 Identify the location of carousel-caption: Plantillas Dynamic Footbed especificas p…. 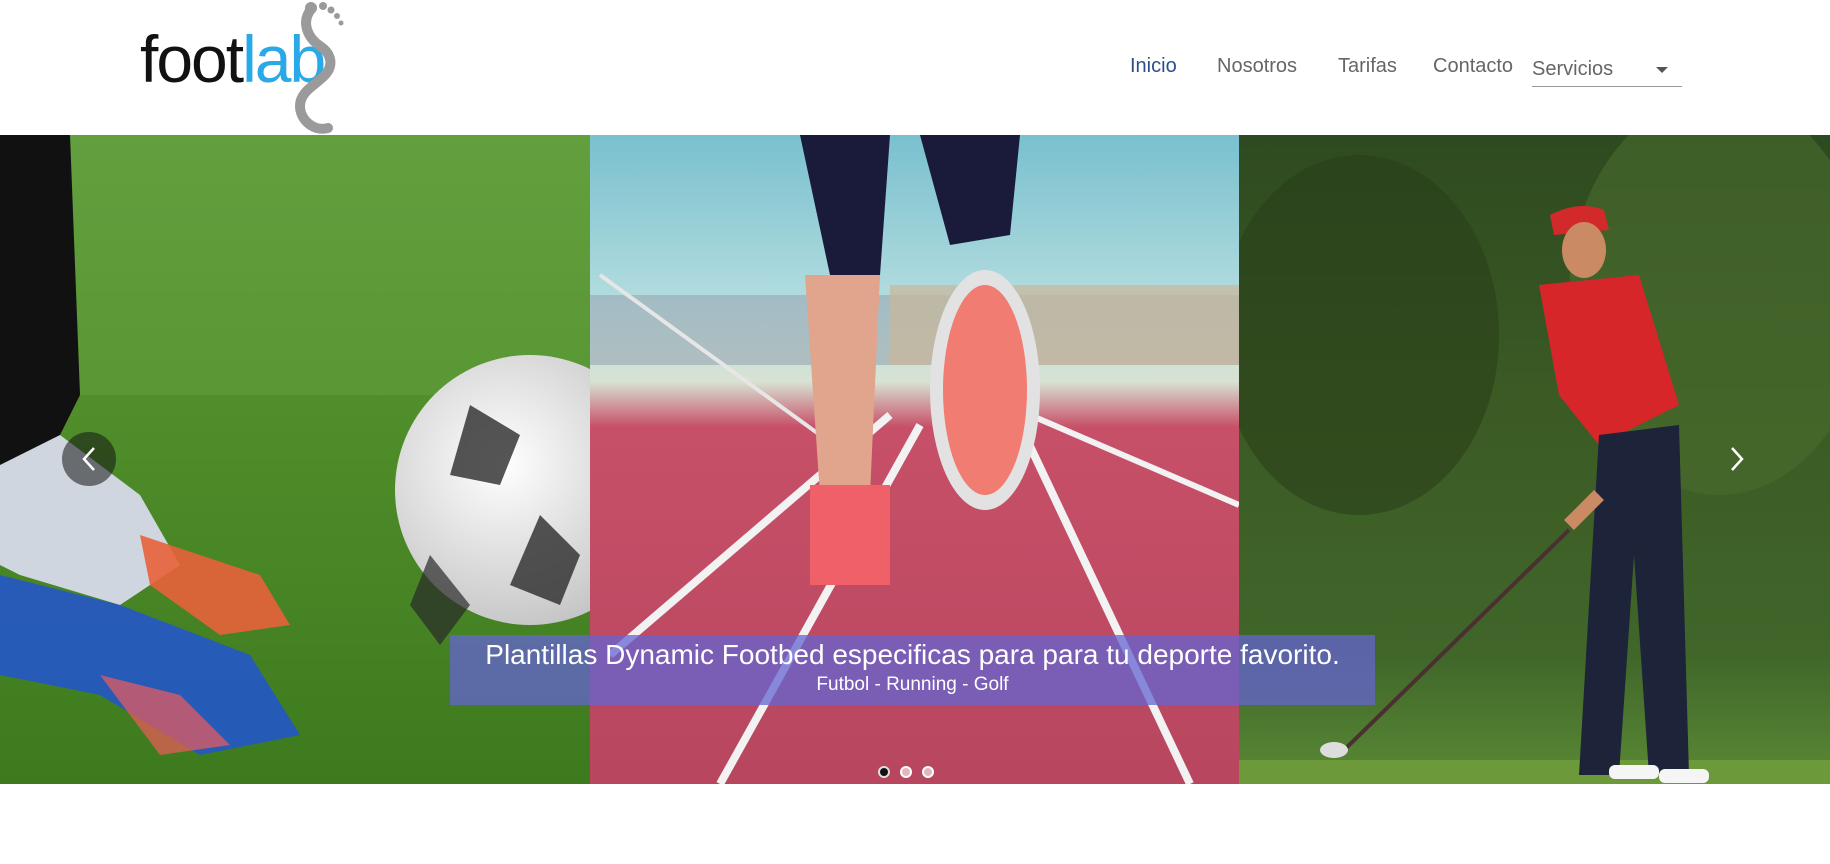
(912, 670).